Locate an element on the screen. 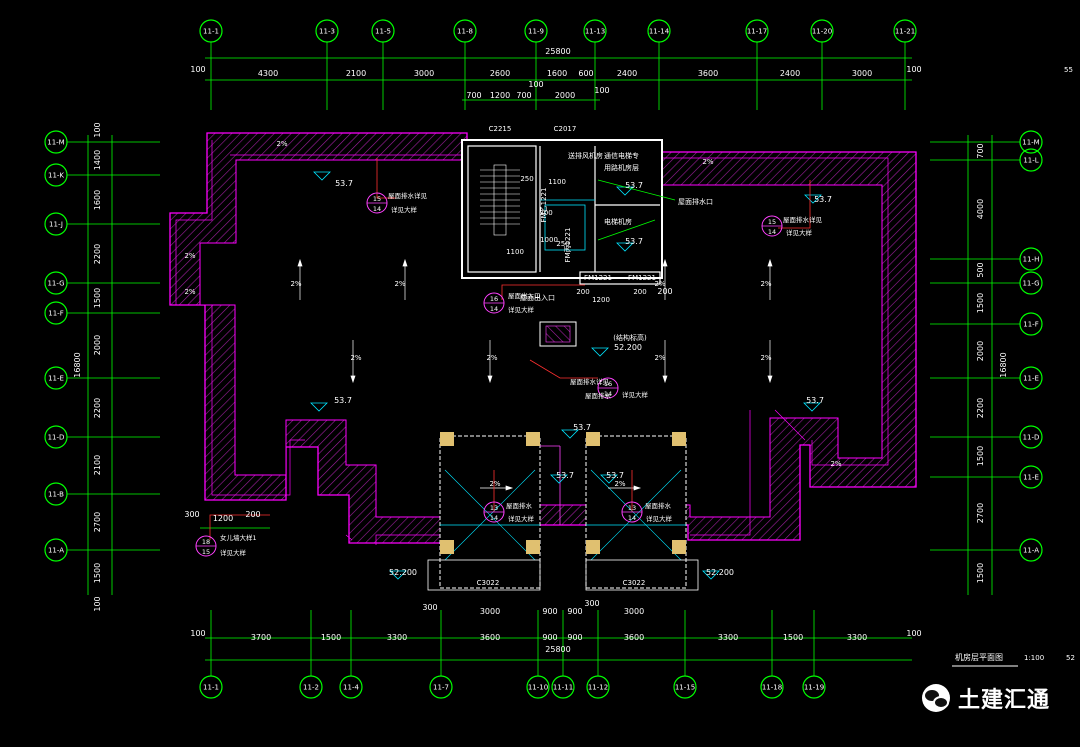 The width and height of the screenshot is (1080, 747). dim-top-seg: 3000 is located at coordinates (862, 73).